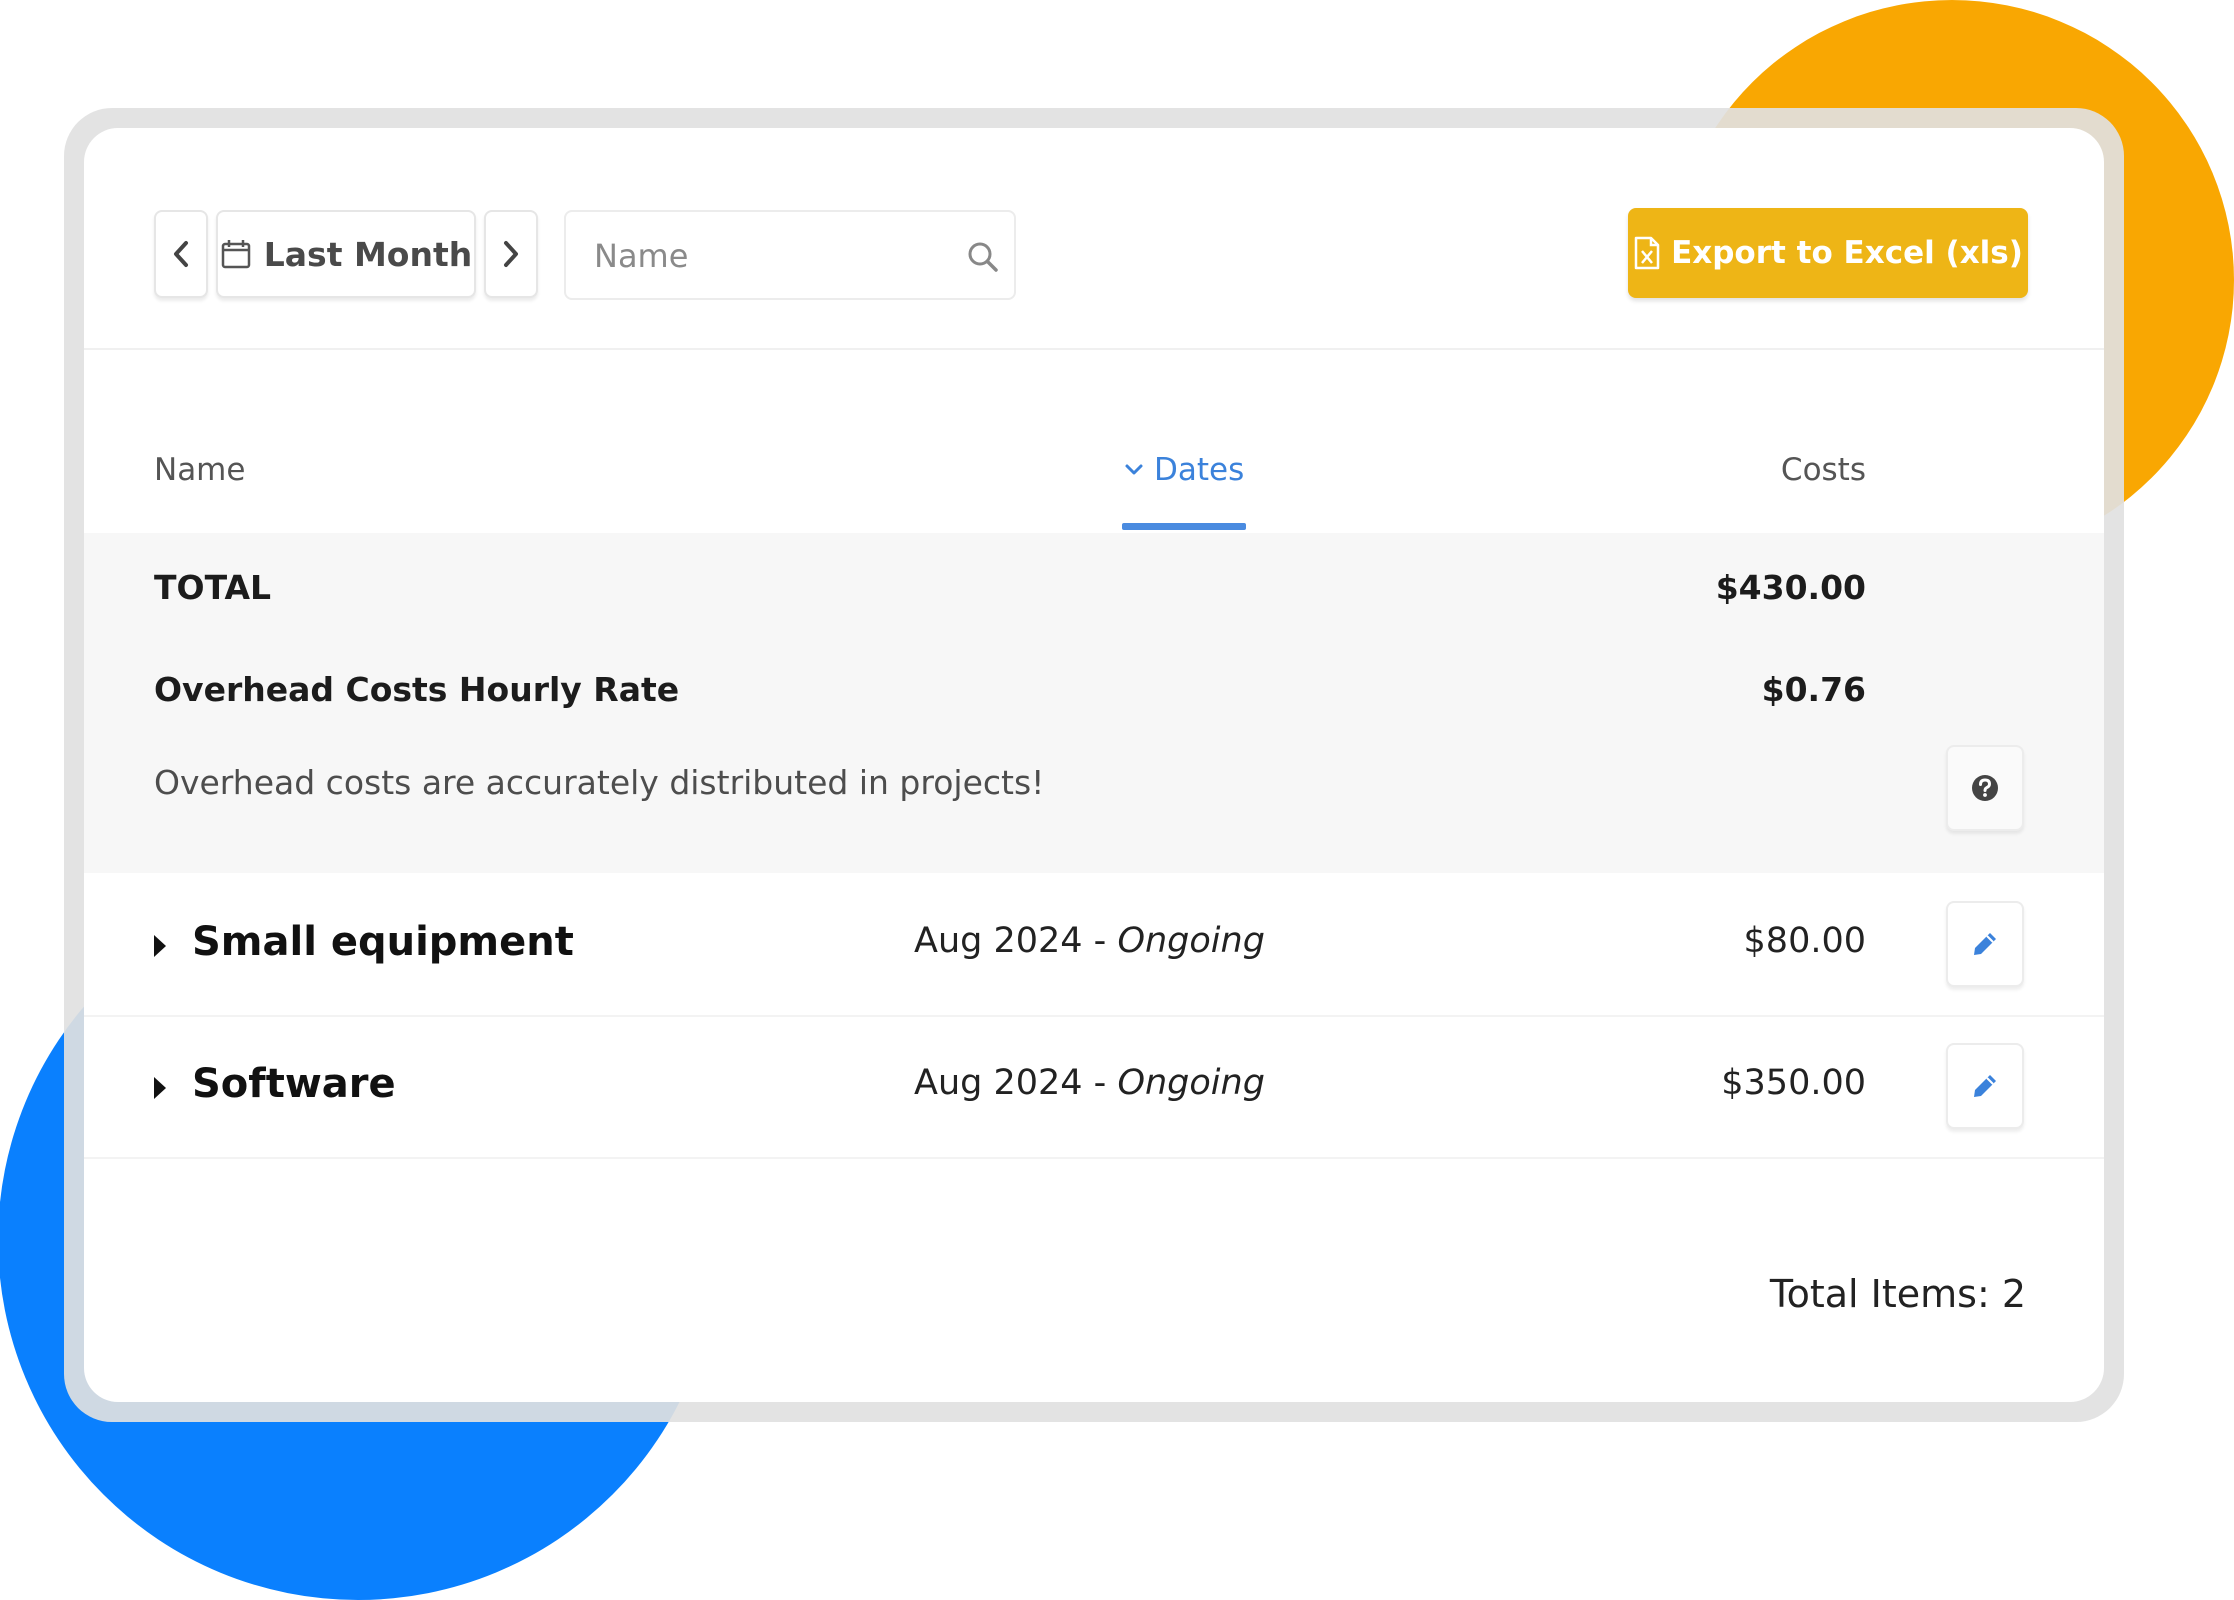 The height and width of the screenshot is (1600, 2234). I want to click on search-icon, so click(983, 257).